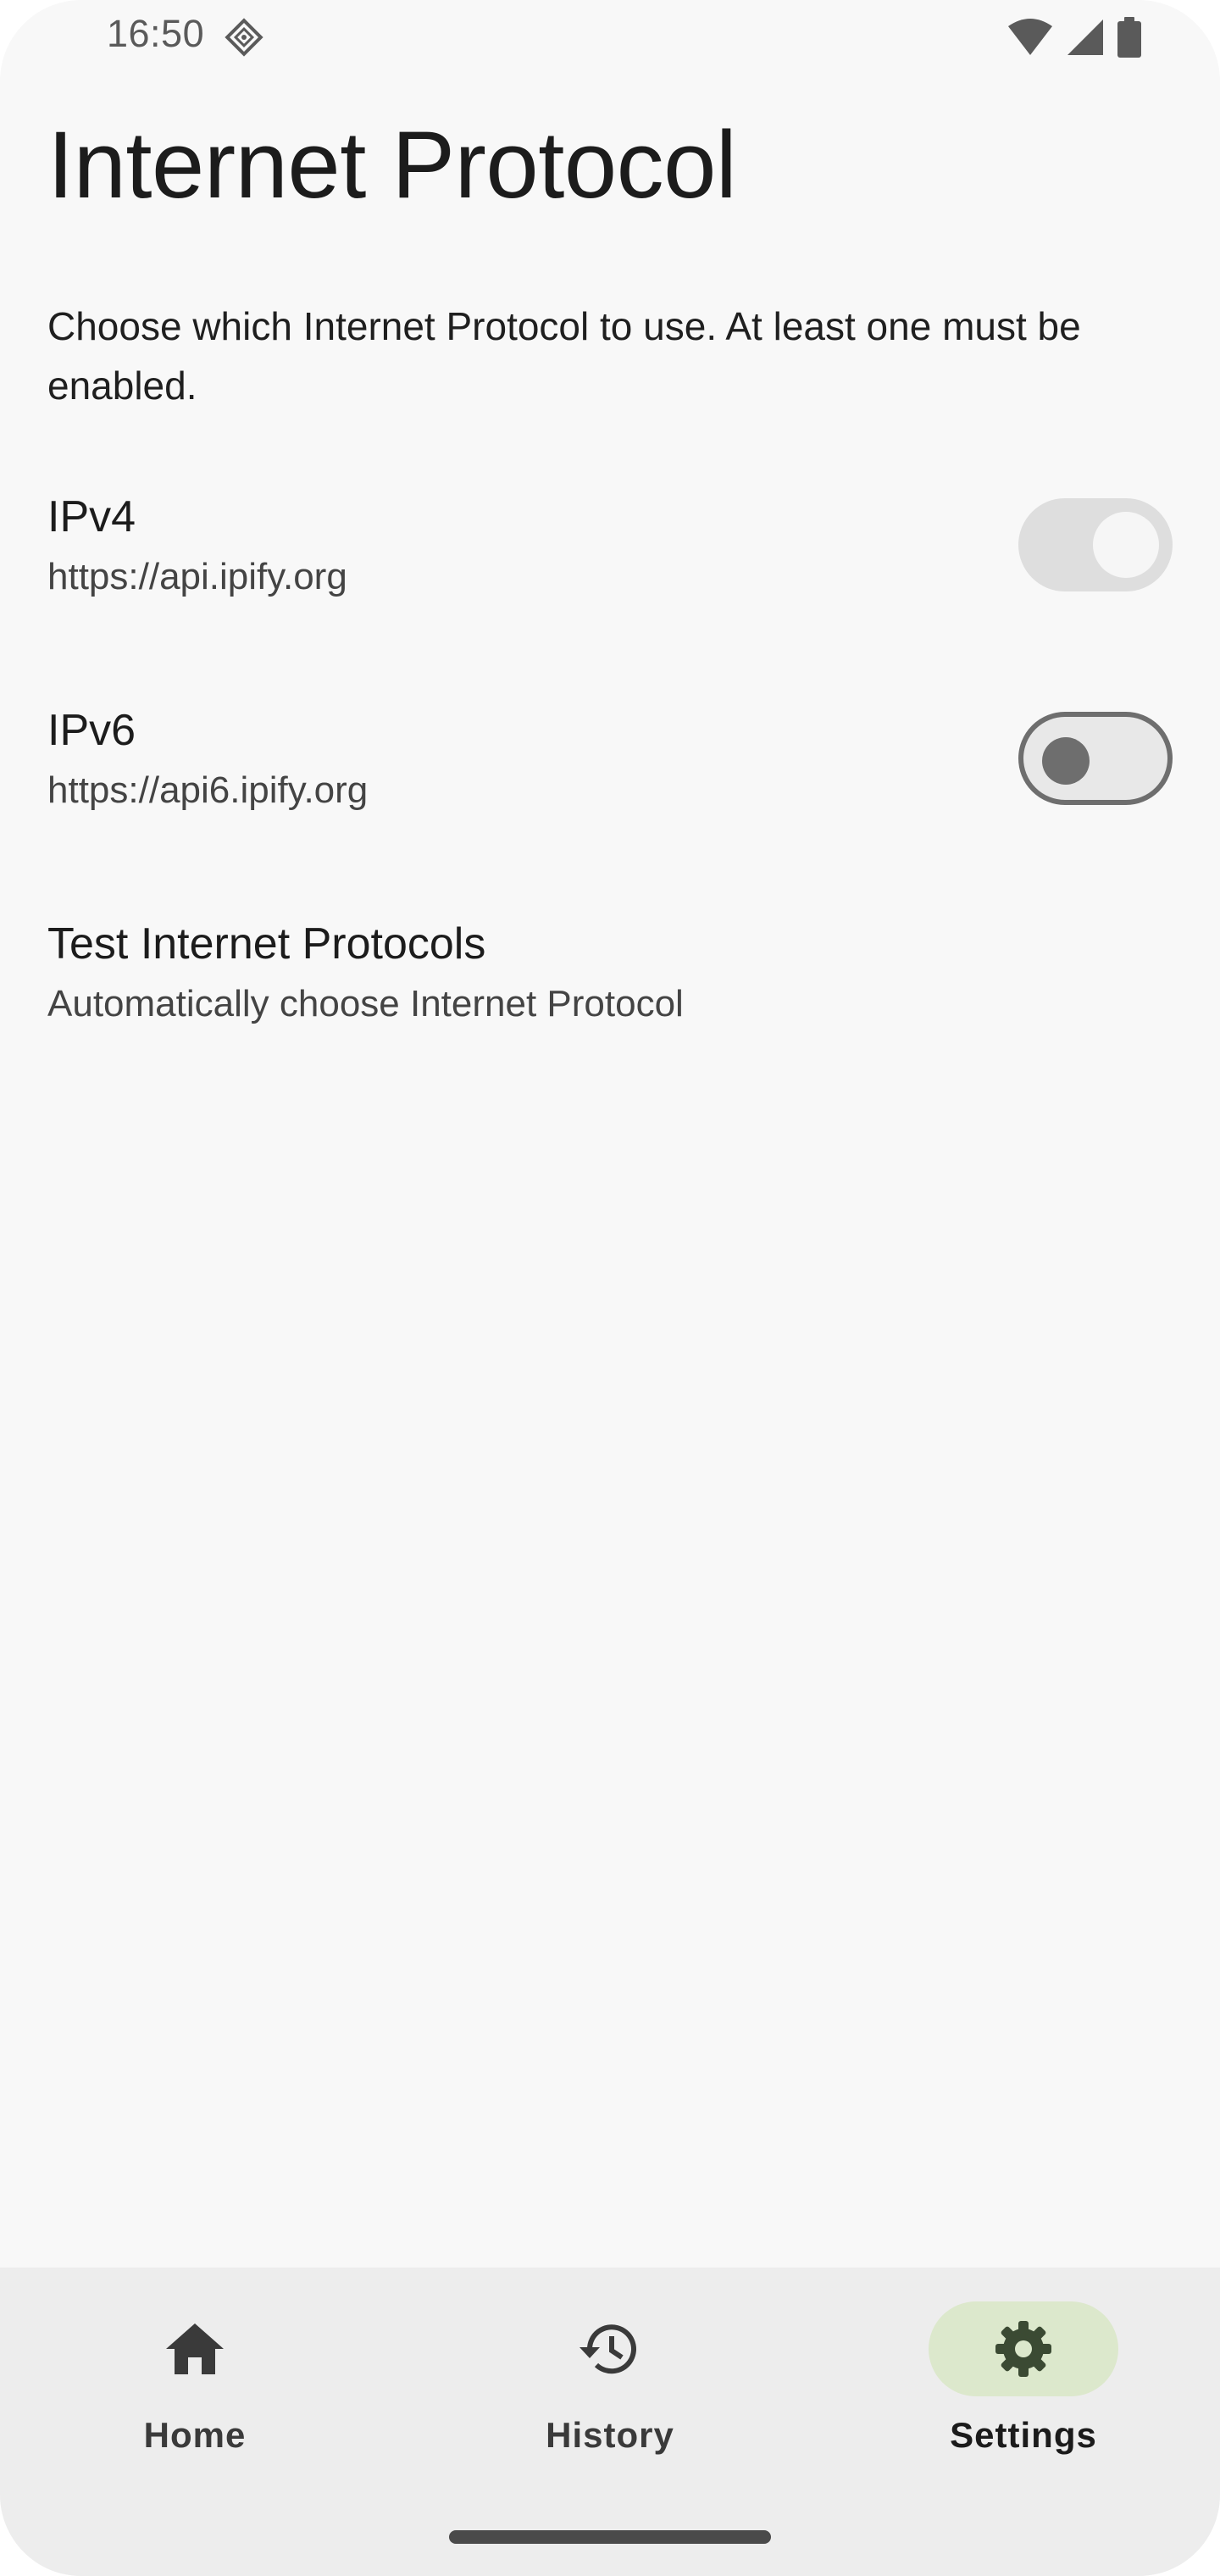 Image resolution: width=1220 pixels, height=2576 pixels. Describe the element at coordinates (1085, 37) in the screenshot. I see `cell-signal-icon` at that location.